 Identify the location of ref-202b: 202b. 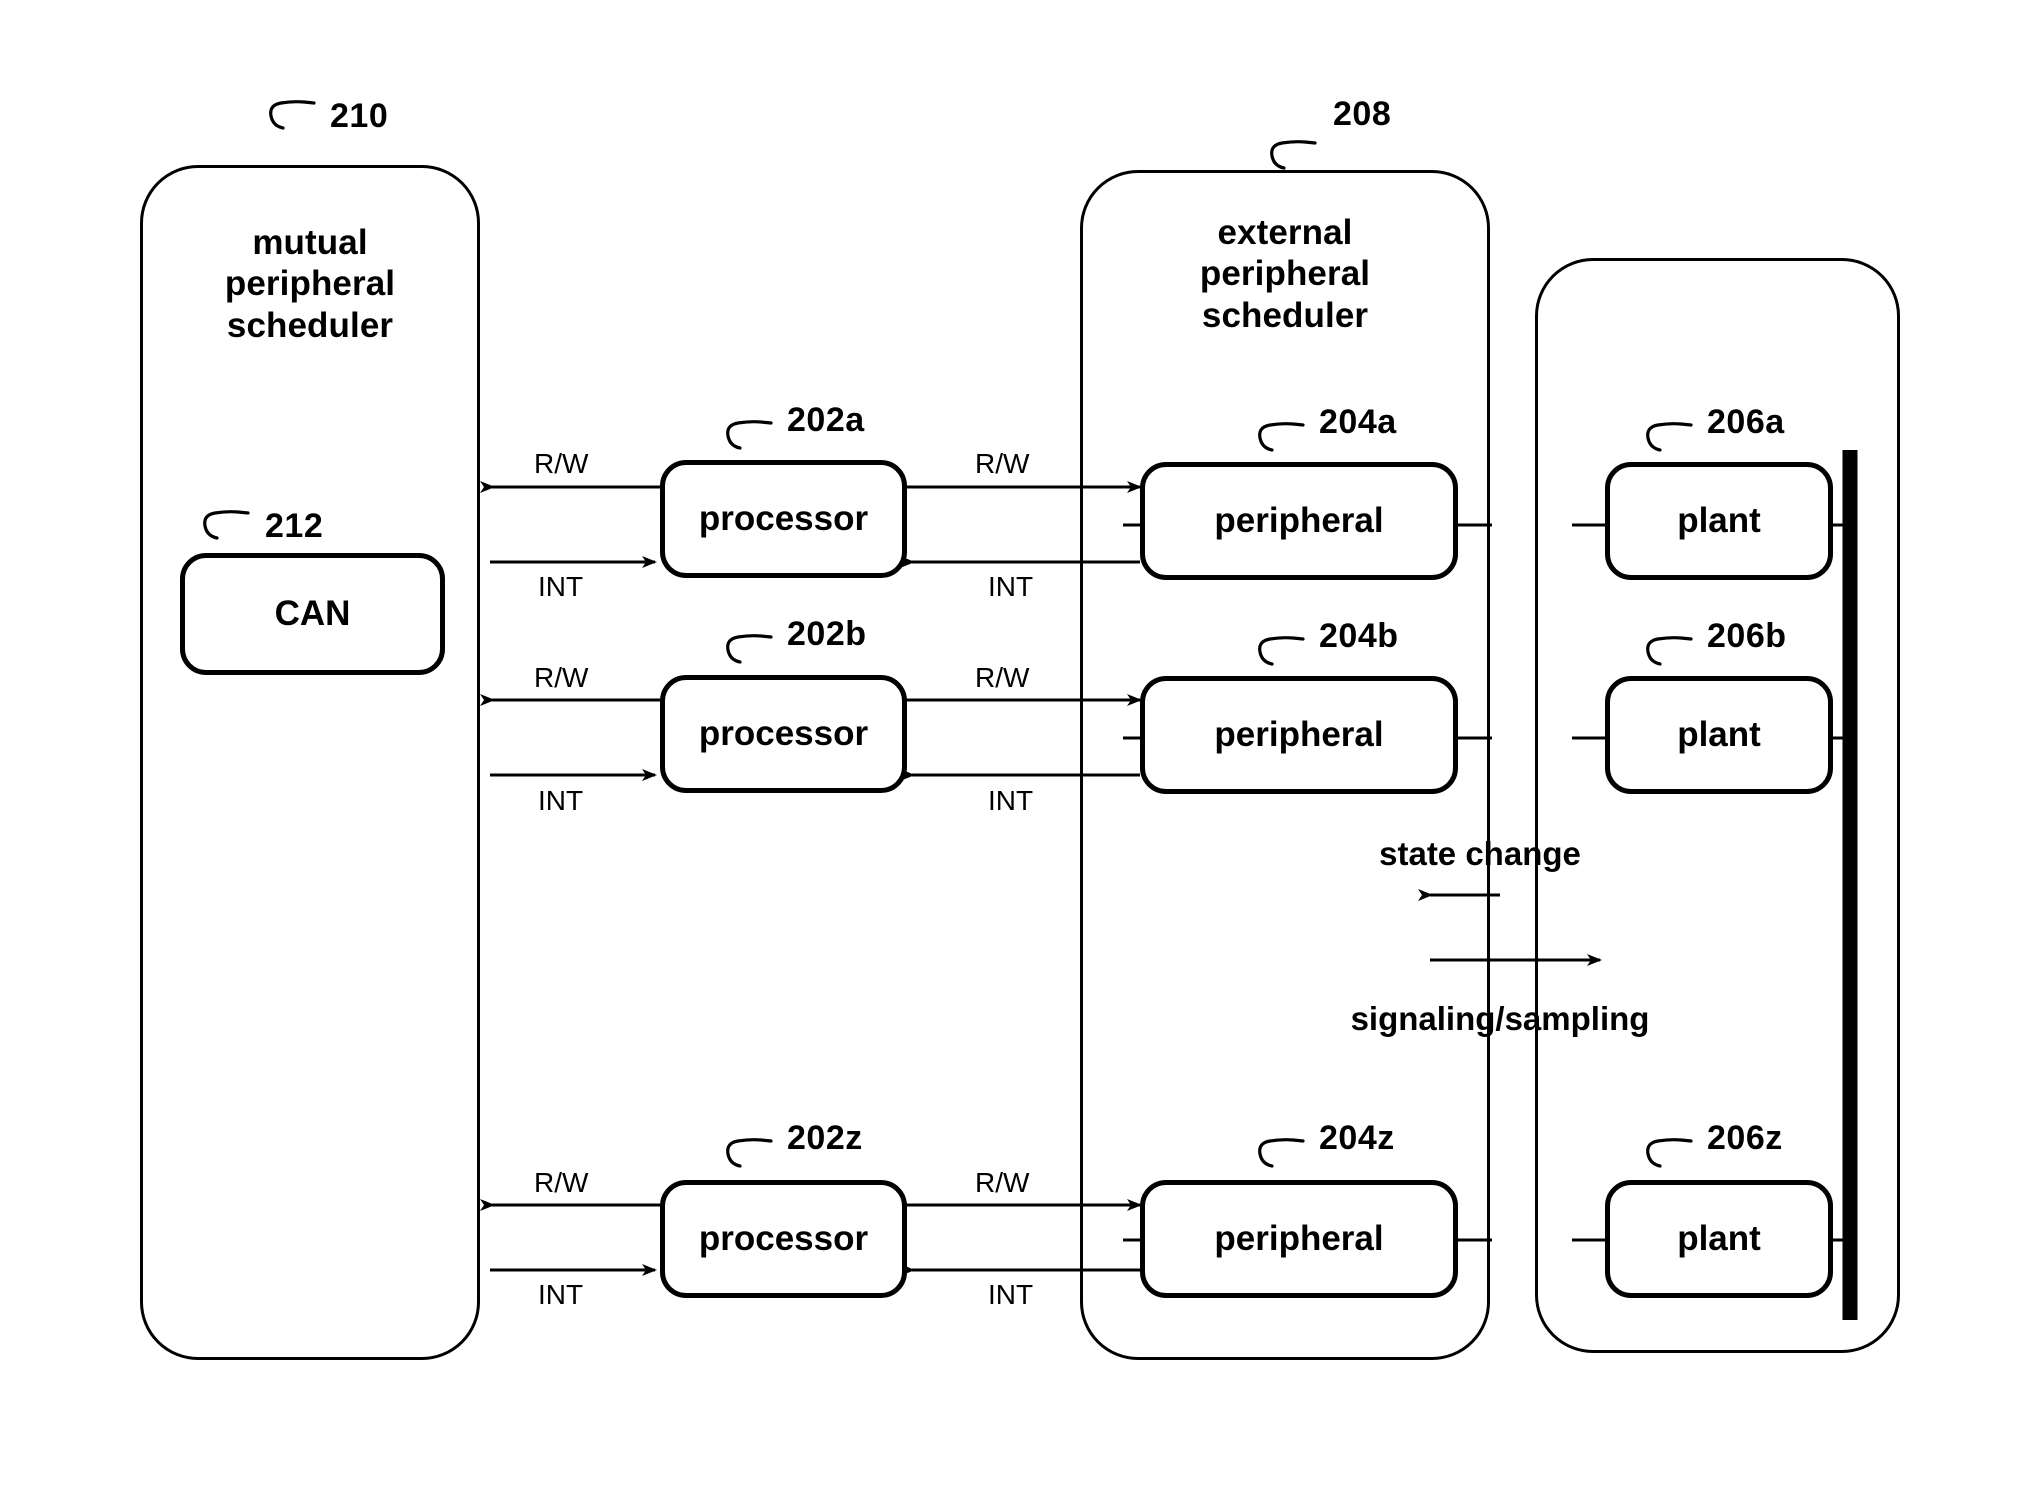
(827, 634).